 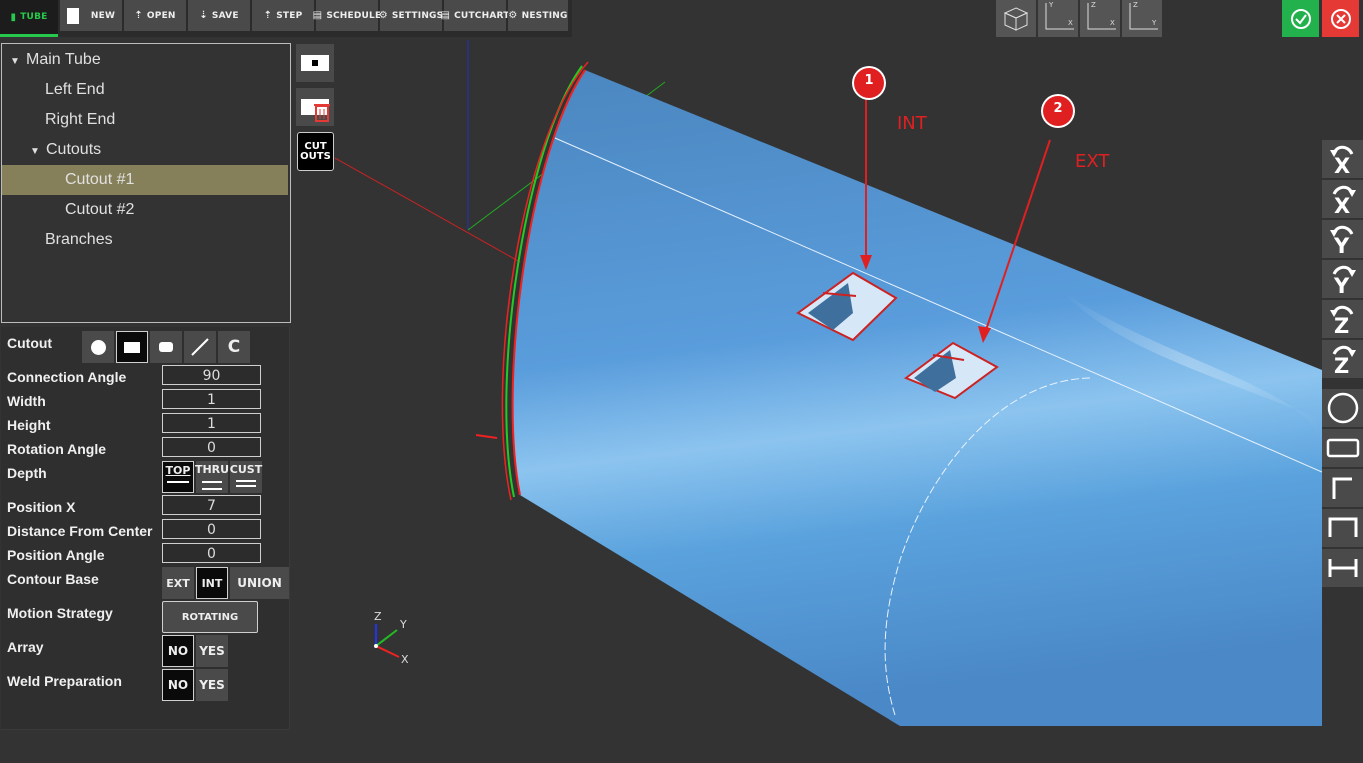 What do you see at coordinates (178, 477) in the screenshot?
I see `depth-top-button: TOP` at bounding box center [178, 477].